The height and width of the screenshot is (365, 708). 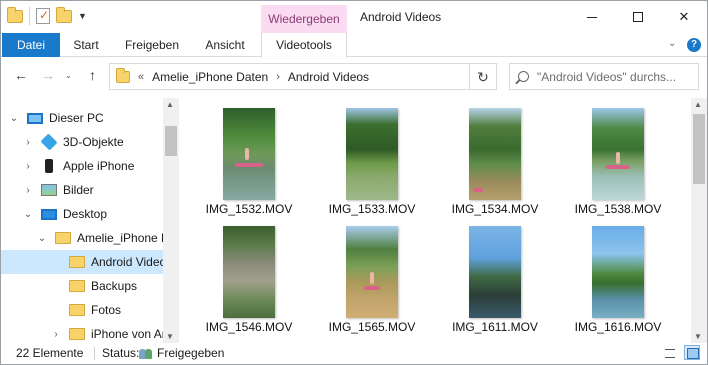 I want to click on tree-item: › 3D-Objekte, so click(x=82, y=142).